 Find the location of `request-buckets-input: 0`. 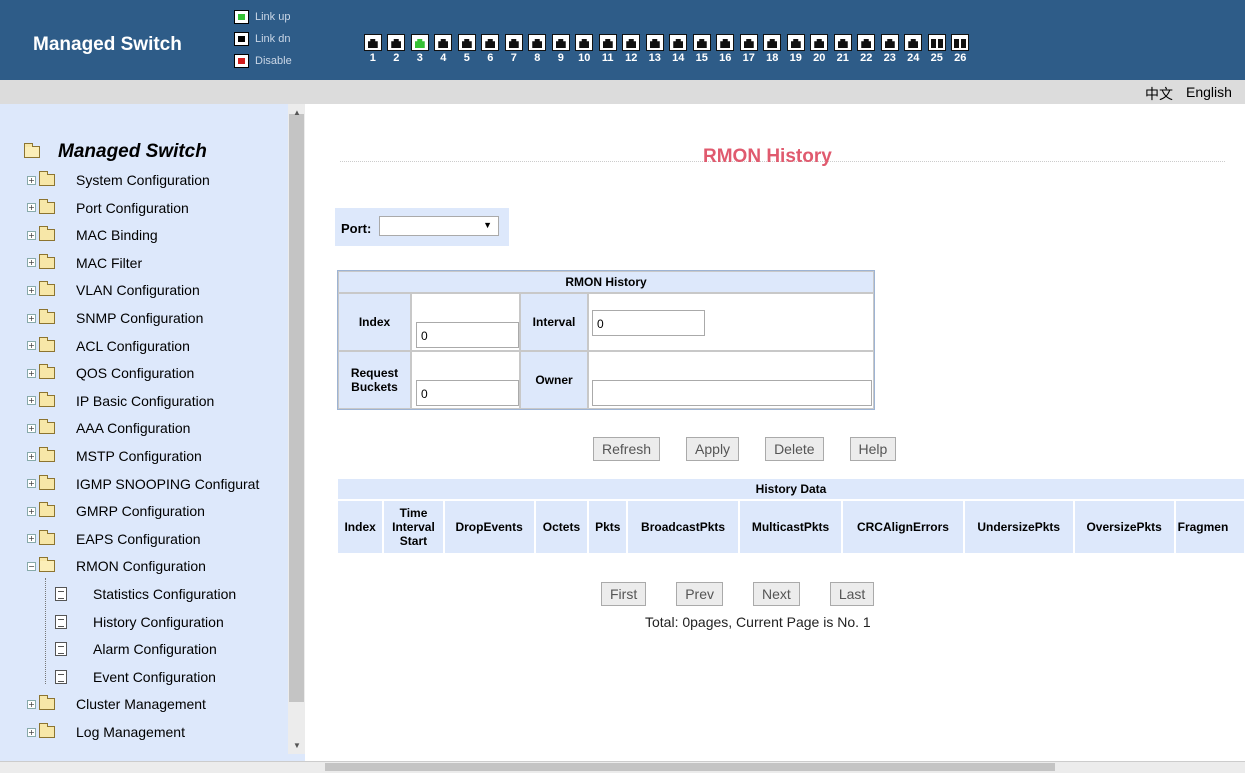

request-buckets-input: 0 is located at coordinates (467, 393).